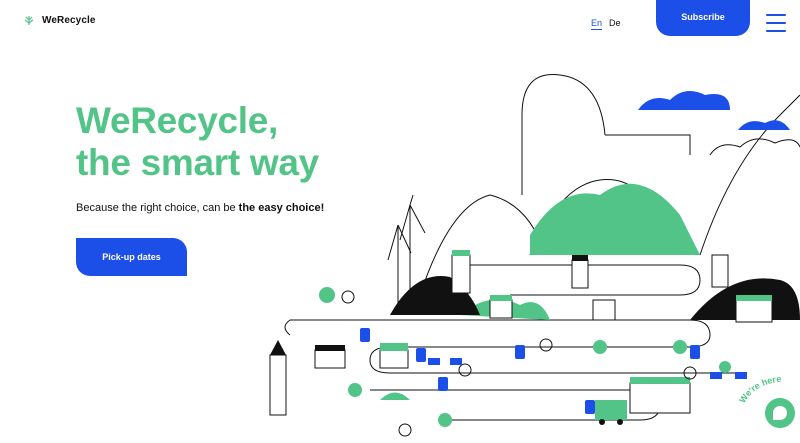  What do you see at coordinates (780, 413) in the screenshot?
I see `chat-icon` at bounding box center [780, 413].